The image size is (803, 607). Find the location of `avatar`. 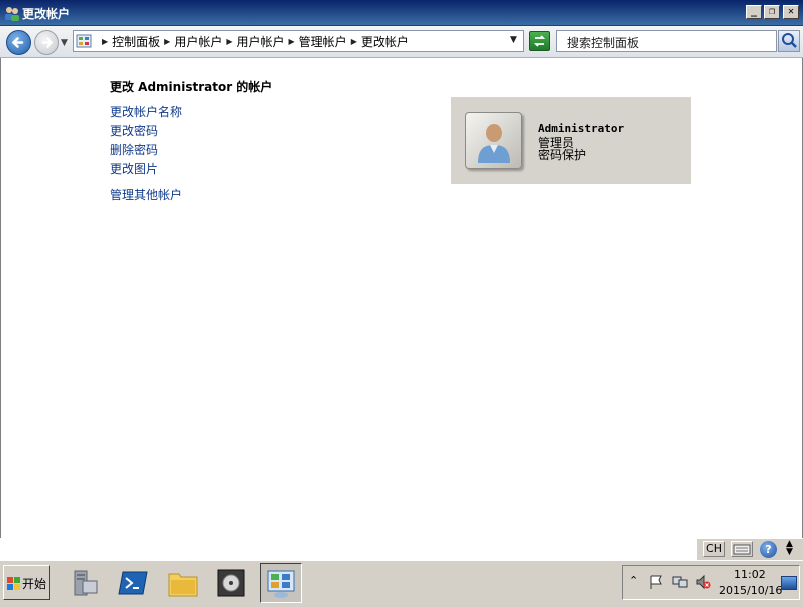

avatar is located at coordinates (493, 140).